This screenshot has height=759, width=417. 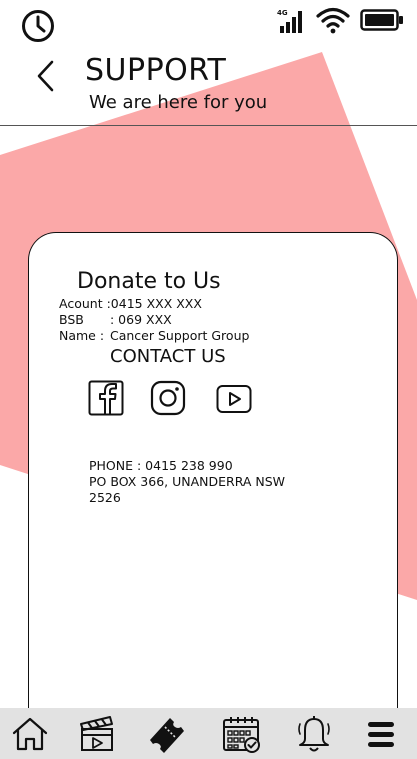 What do you see at coordinates (178, 102) in the screenshot?
I see `page-subtitle: We are here for you` at bounding box center [178, 102].